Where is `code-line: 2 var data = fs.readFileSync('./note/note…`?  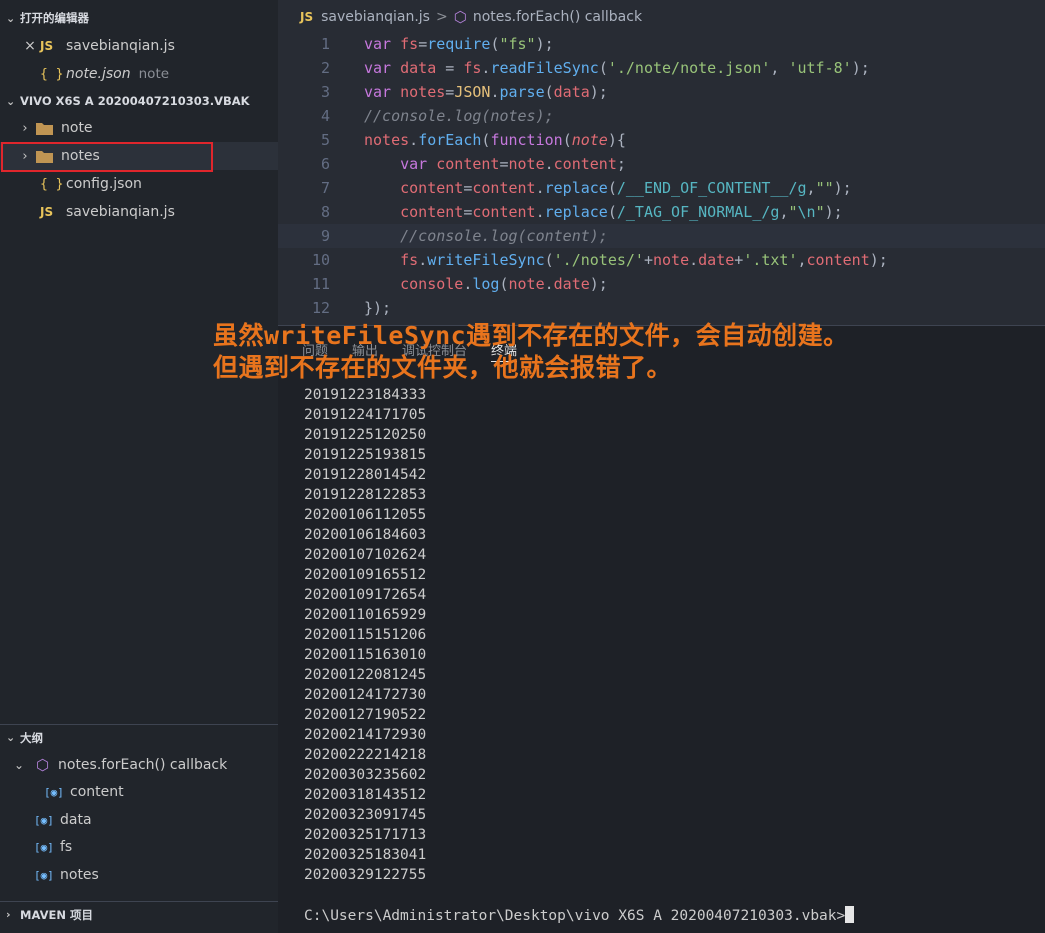
code-line: 2 var data = fs.readFileSync('./note/note… is located at coordinates (595, 68).